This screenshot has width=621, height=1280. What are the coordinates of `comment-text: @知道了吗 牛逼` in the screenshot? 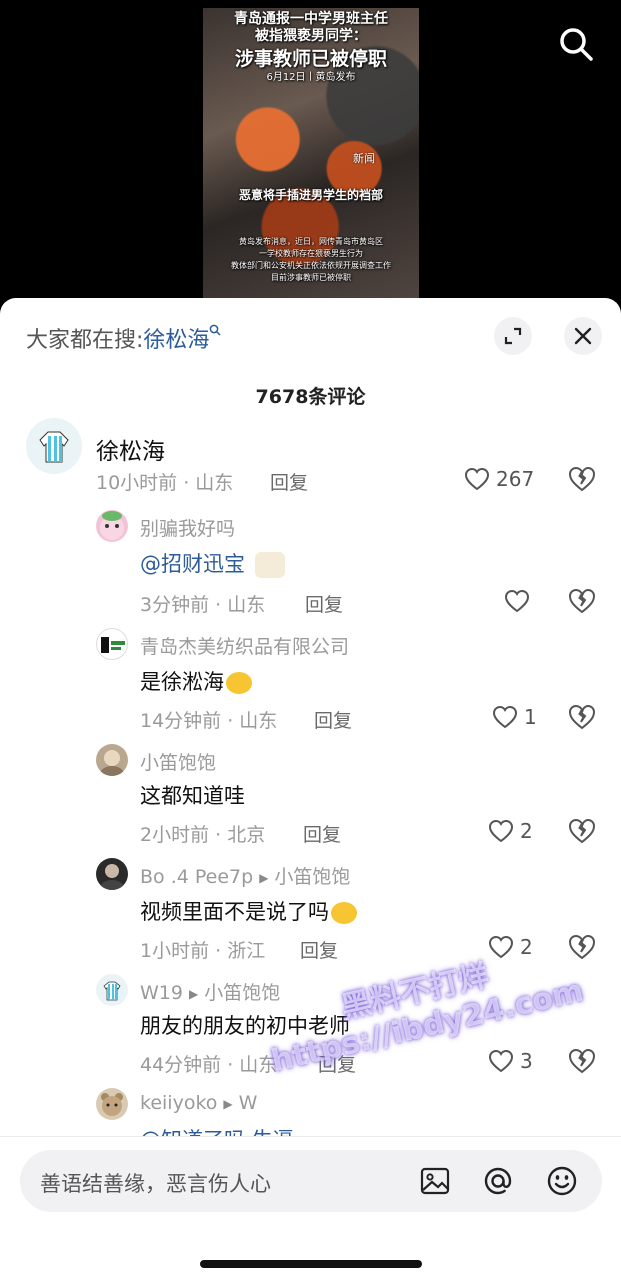 It's located at (217, 1130).